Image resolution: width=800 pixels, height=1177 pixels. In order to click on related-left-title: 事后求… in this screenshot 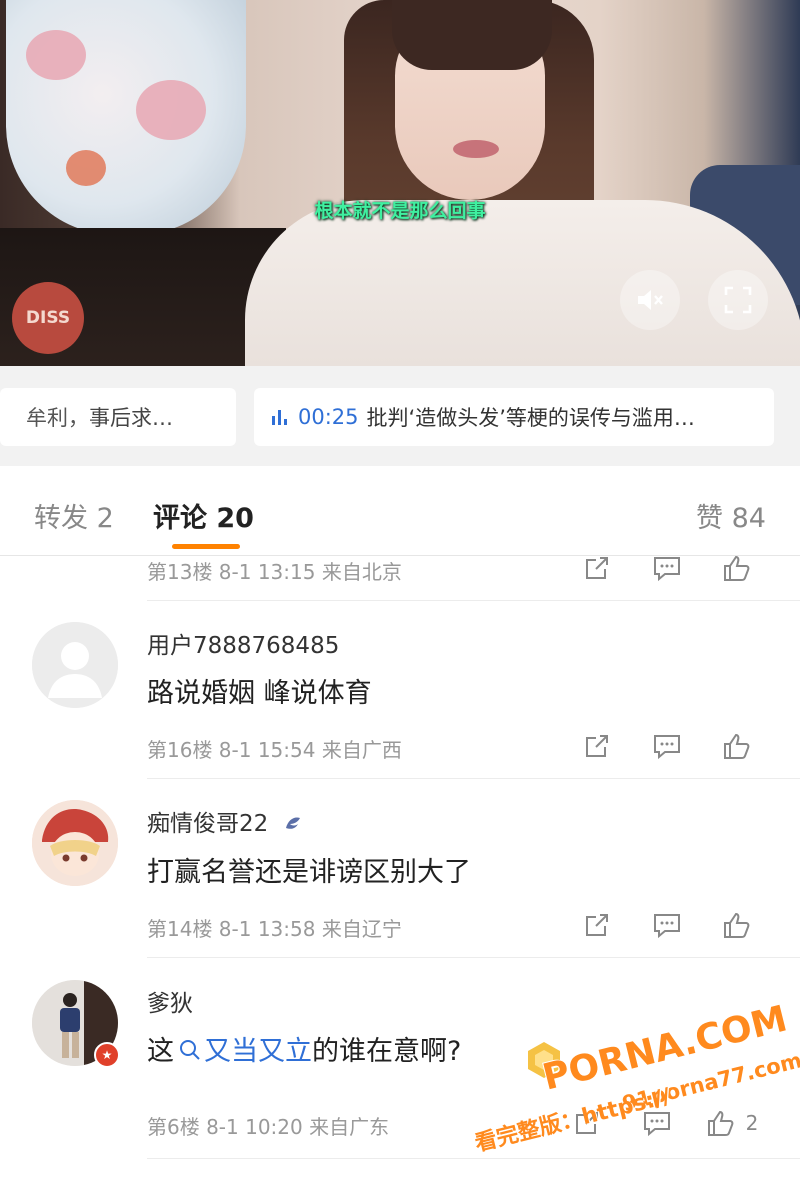, I will do `click(131, 418)`.